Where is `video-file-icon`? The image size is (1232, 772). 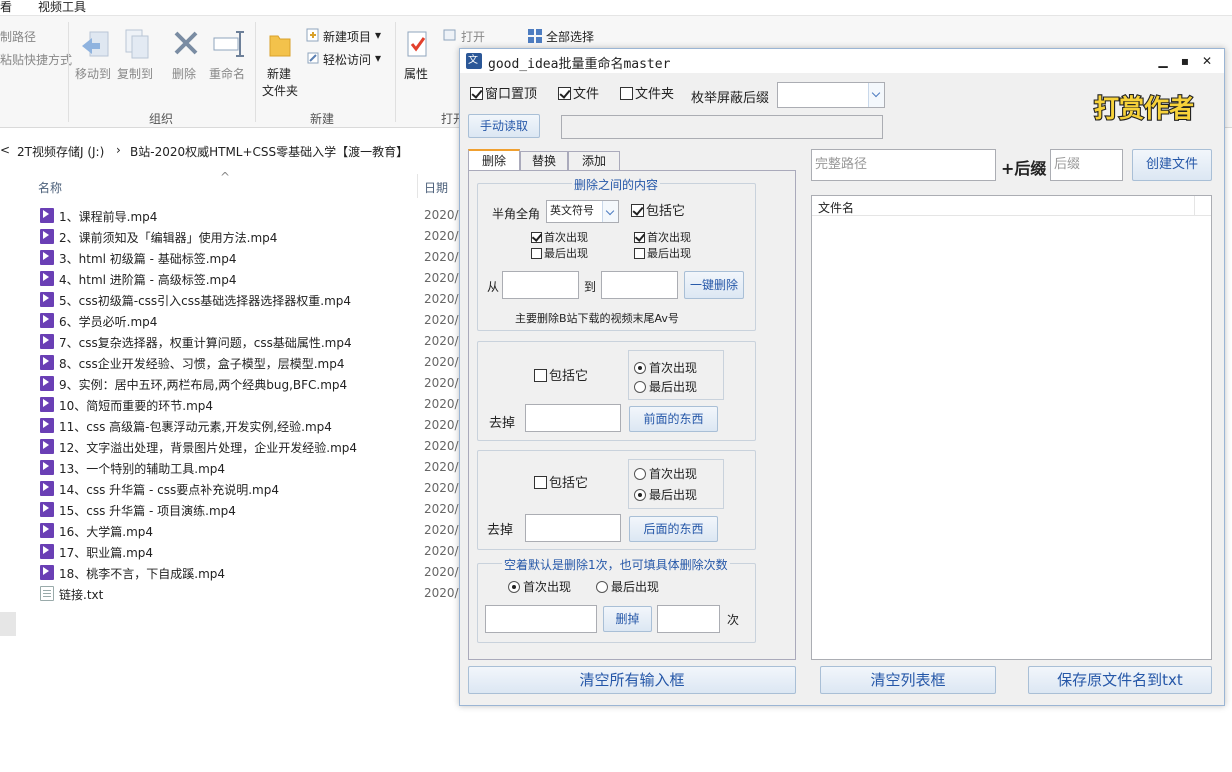
video-file-icon is located at coordinates (47, 215).